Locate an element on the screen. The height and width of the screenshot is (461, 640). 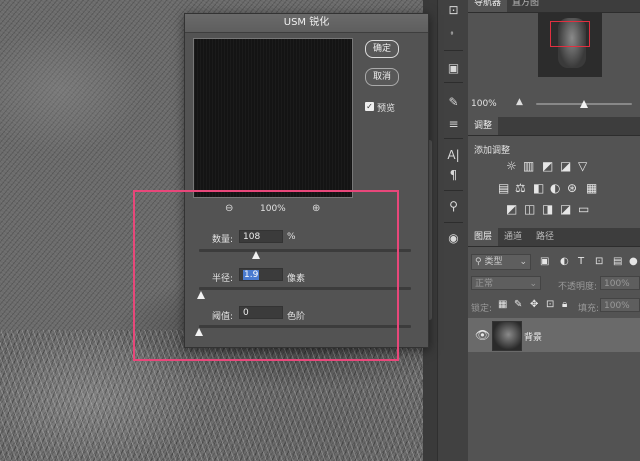
layers-tabs: 图层 通道 路径 is located at coordinates (554, 237).